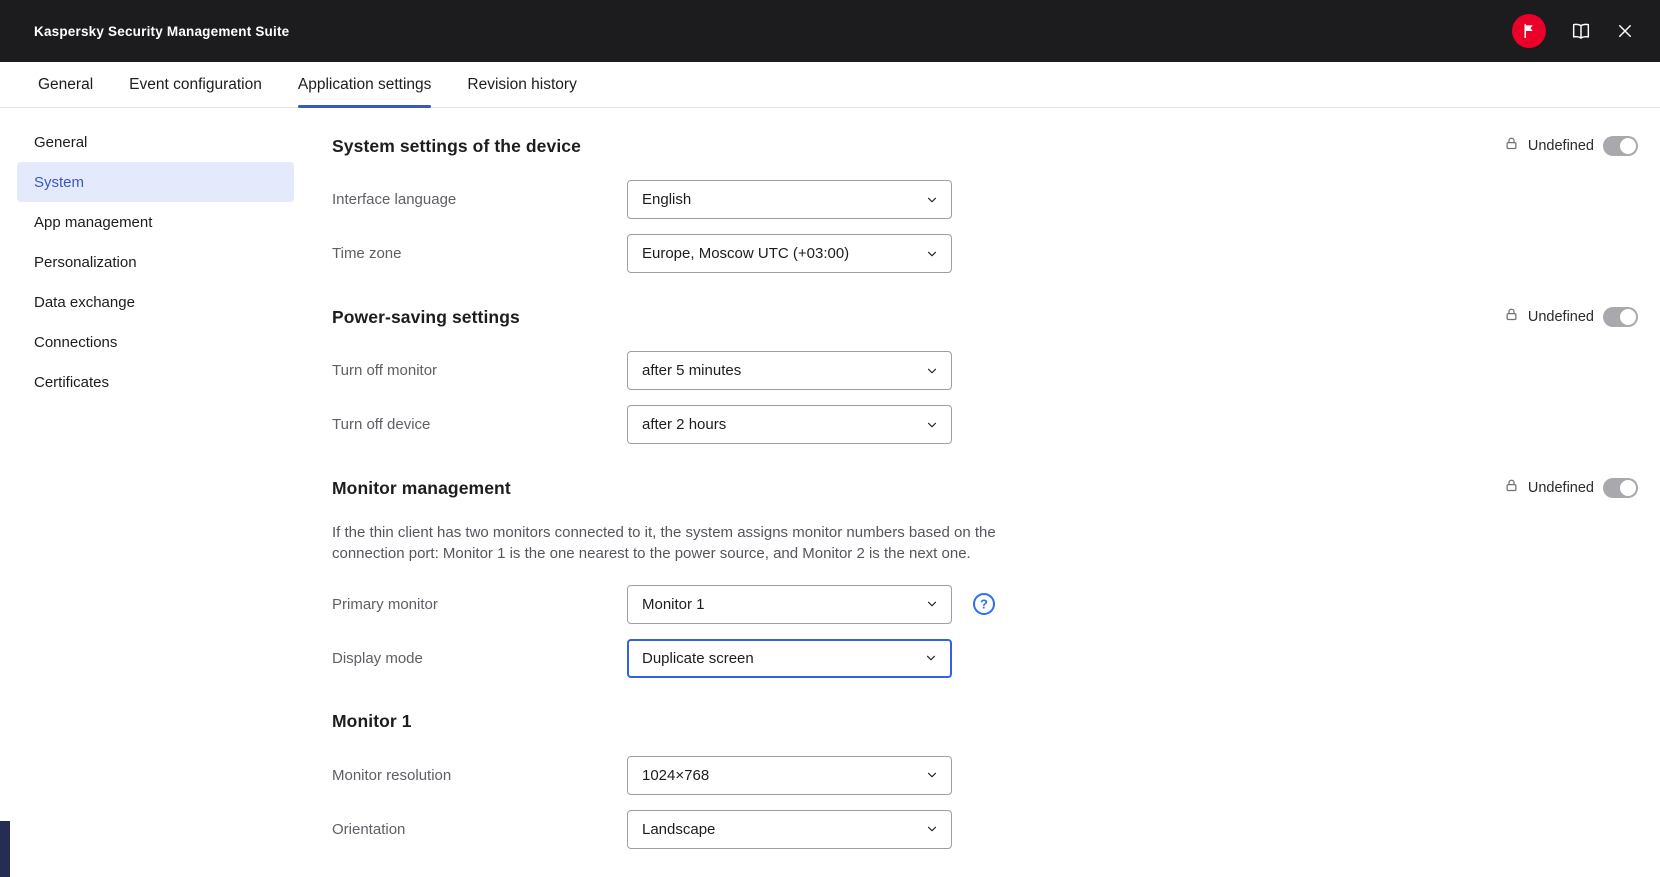  What do you see at coordinates (789, 199) in the screenshot?
I see `interface-language-select: English` at bounding box center [789, 199].